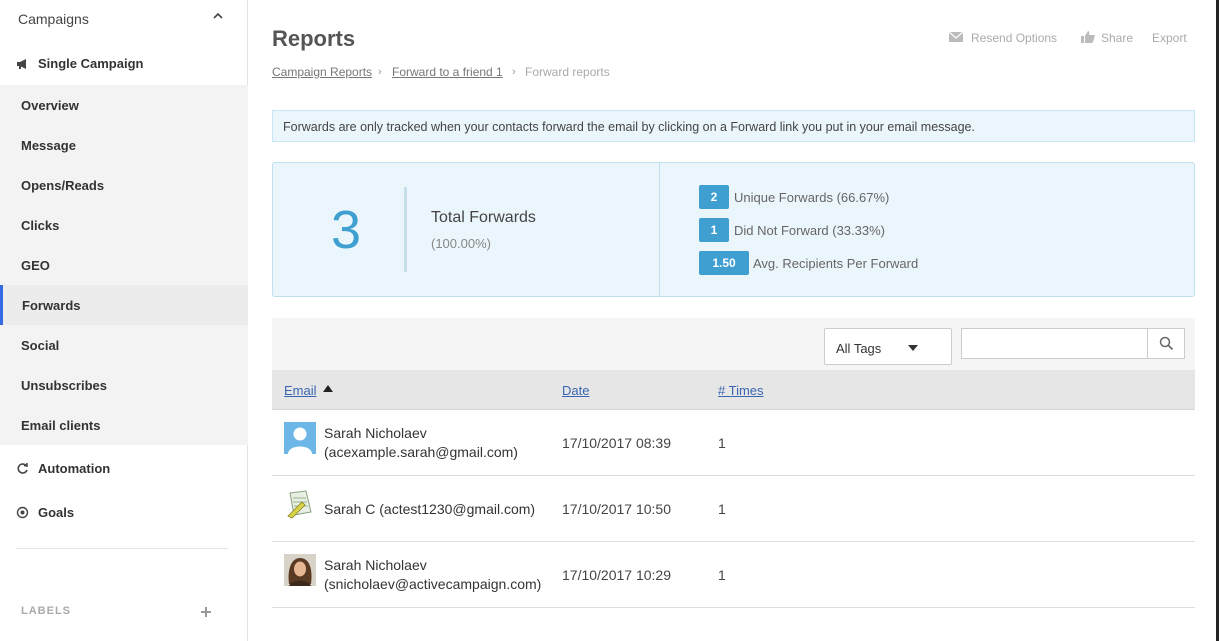 The height and width of the screenshot is (641, 1219). I want to click on sidebar-item-label: Message, so click(48, 145).